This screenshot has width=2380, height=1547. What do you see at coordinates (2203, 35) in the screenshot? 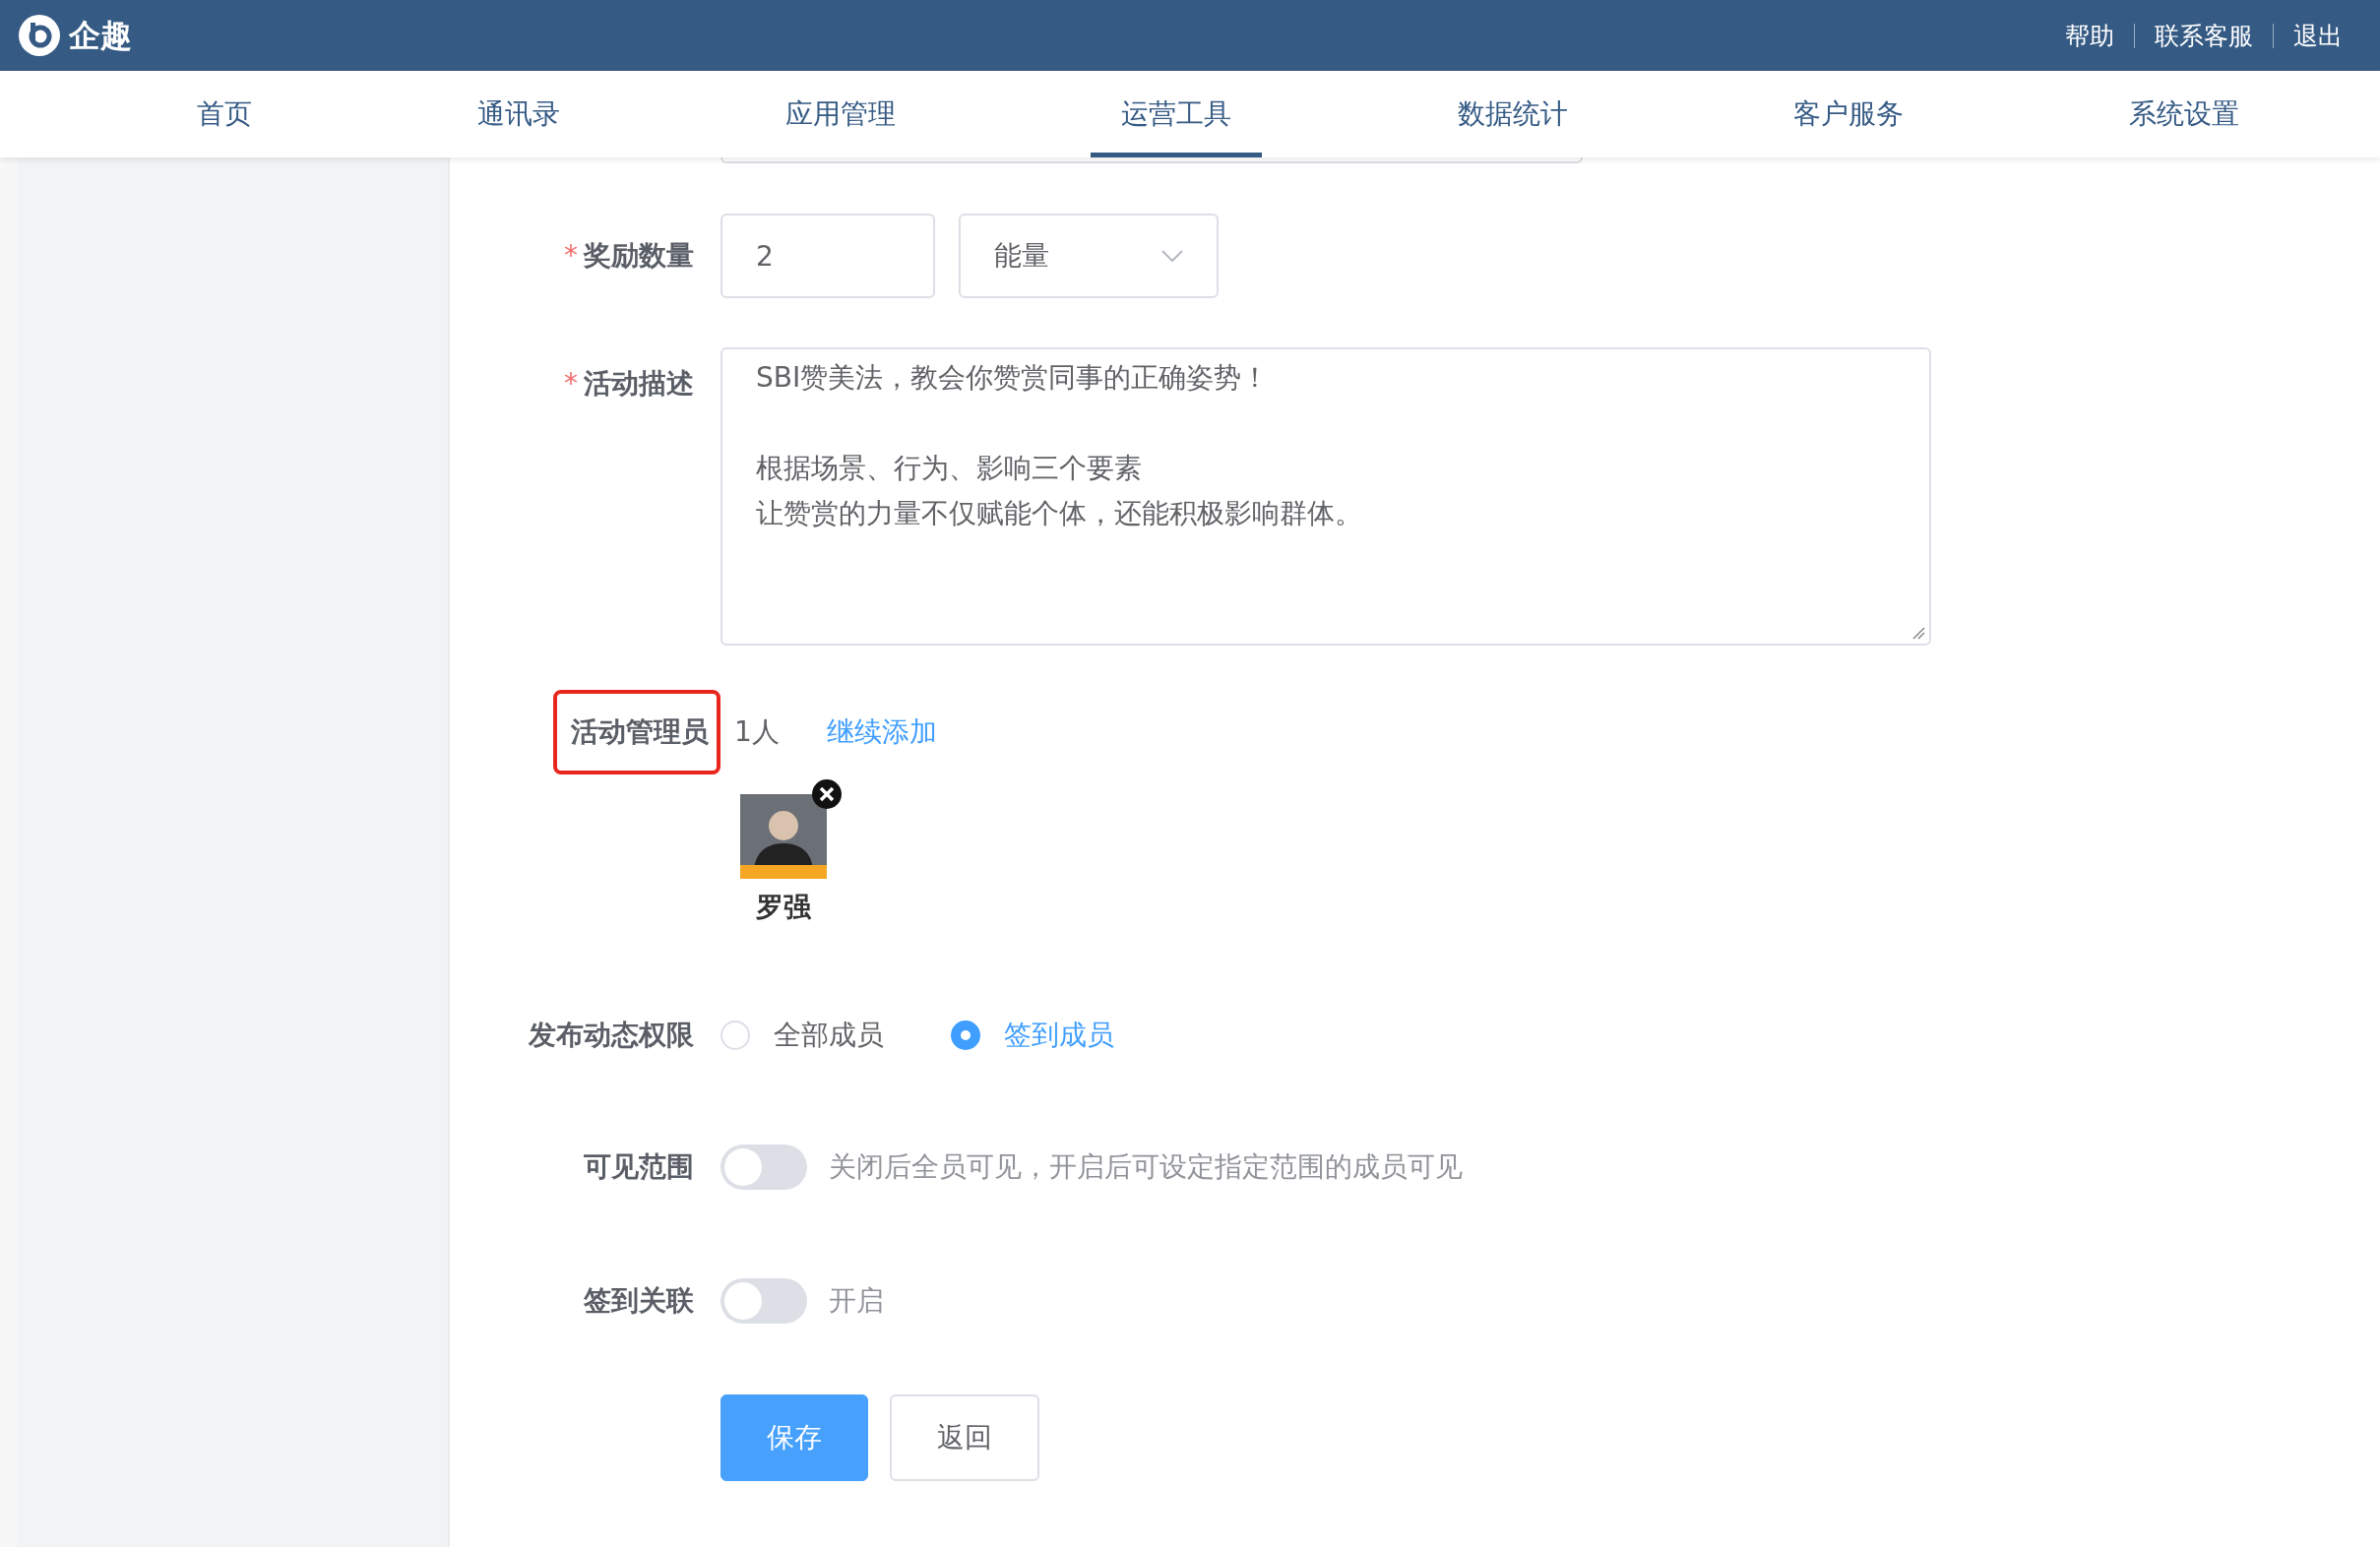
I see `header-link: 联系客服` at bounding box center [2203, 35].